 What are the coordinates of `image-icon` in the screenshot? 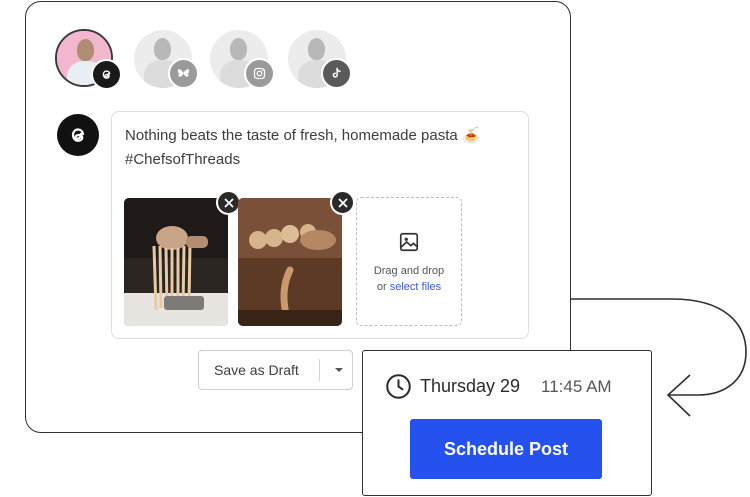 It's located at (409, 242).